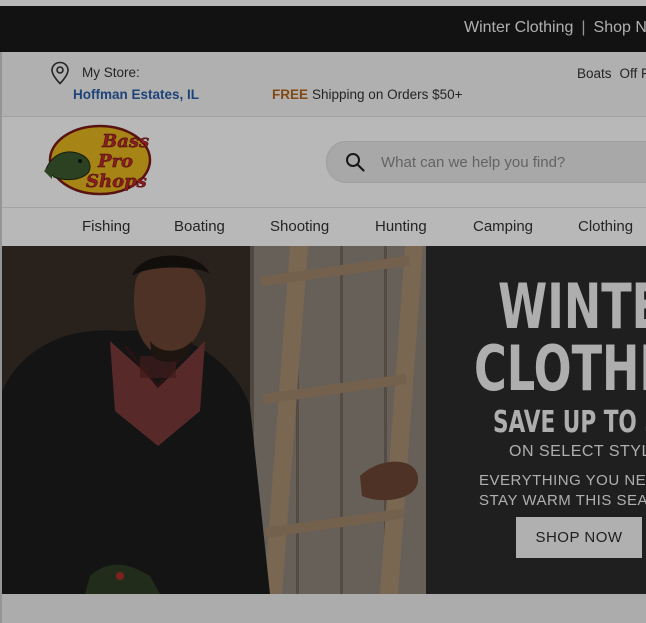 Image resolution: width=646 pixels, height=623 pixels. I want to click on nav-item-boating: Boating, so click(199, 226).